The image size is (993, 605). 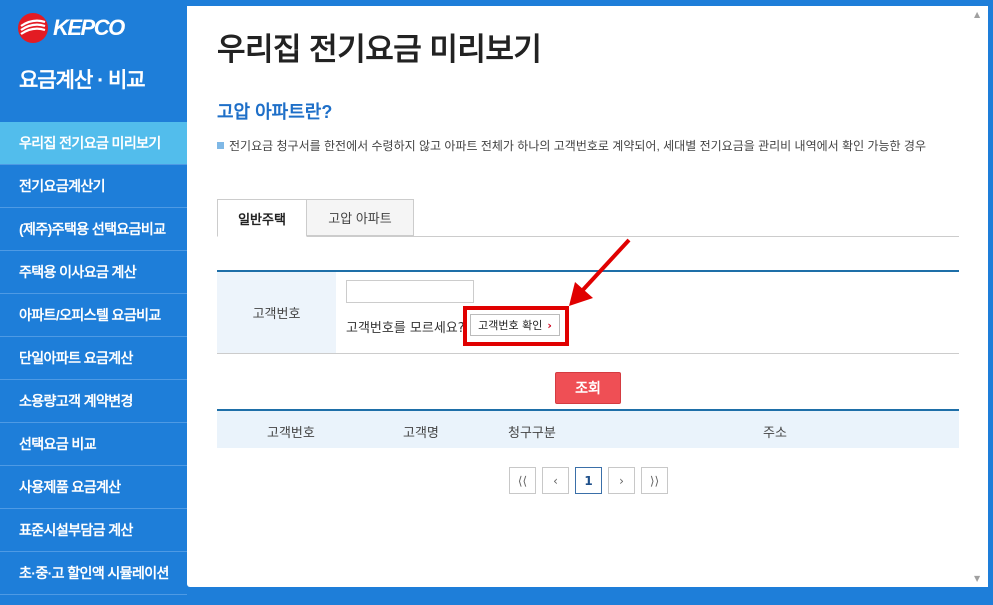 What do you see at coordinates (360, 217) in the screenshot?
I see `tab-high-voltage-apartment: 고압 아파트` at bounding box center [360, 217].